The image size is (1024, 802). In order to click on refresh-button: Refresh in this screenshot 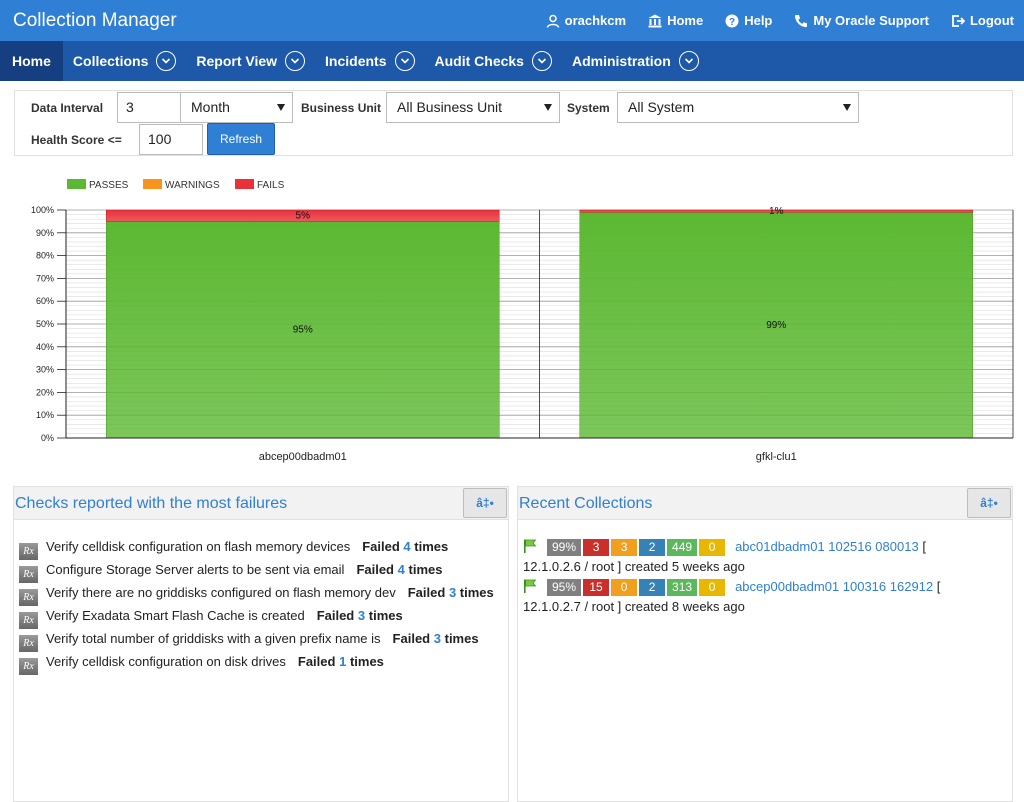, I will do `click(241, 139)`.